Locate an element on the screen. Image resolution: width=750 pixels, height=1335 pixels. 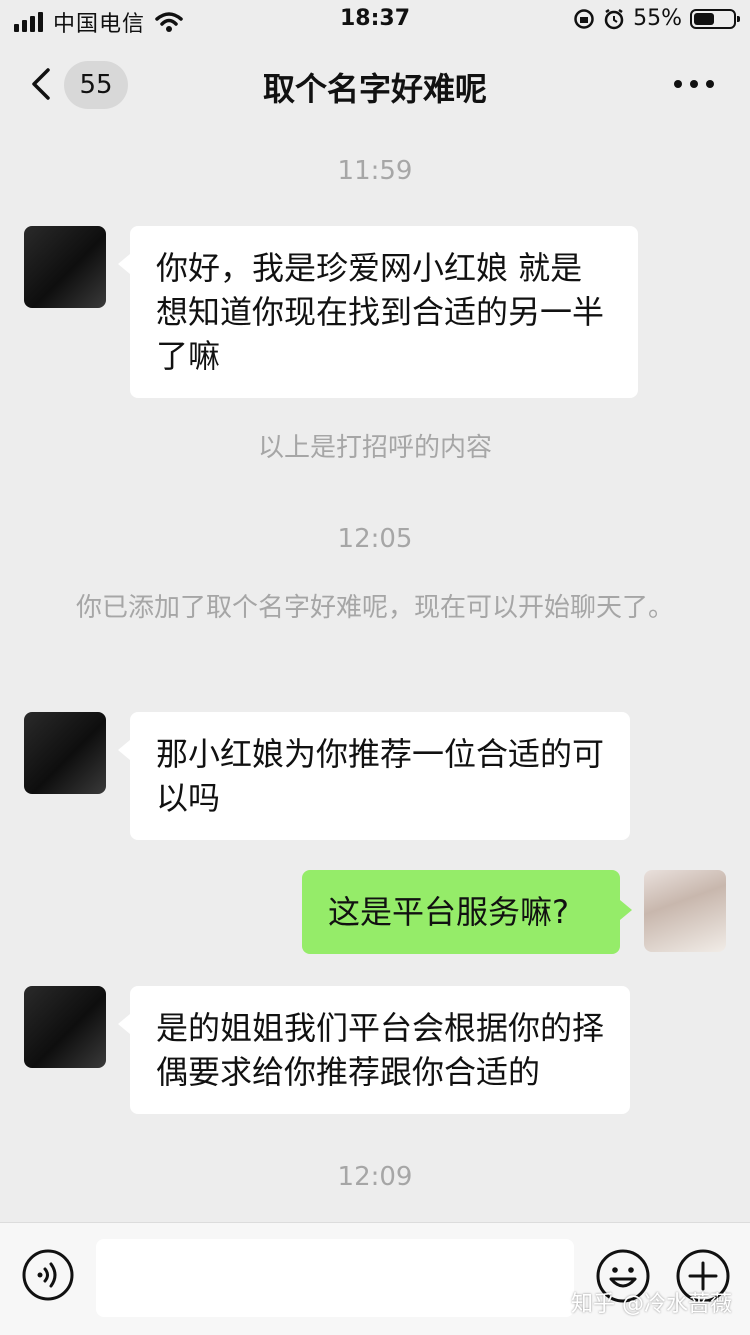
system-notice: 以上是打招呼的内容 is located at coordinates (374, 448).